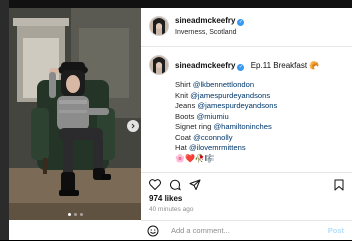 This screenshot has height=241, width=352. Describe the element at coordinates (171, 209) in the screenshot. I see `post-timestamp: 40 minutes ago` at that location.